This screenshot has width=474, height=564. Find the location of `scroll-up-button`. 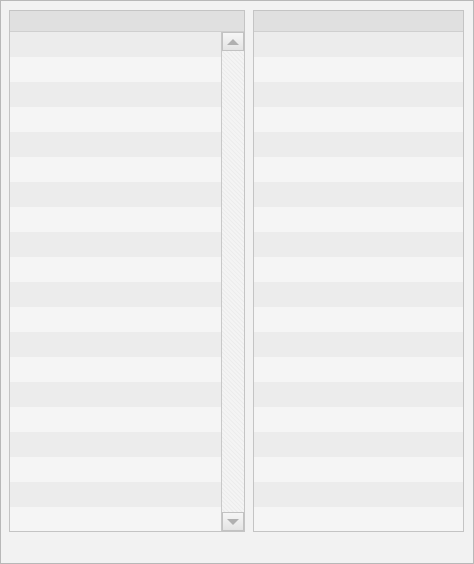

scroll-up-button is located at coordinates (233, 41).